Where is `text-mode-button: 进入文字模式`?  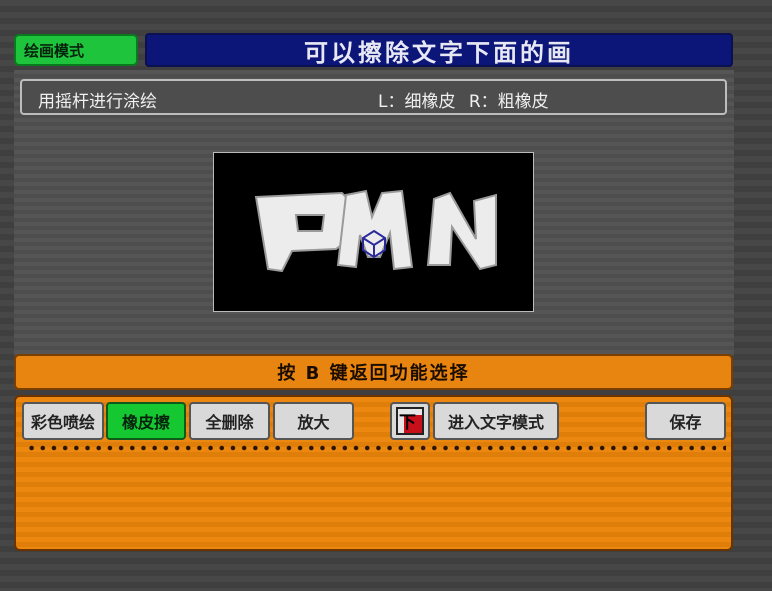
text-mode-button: 进入文字模式 is located at coordinates (496, 421).